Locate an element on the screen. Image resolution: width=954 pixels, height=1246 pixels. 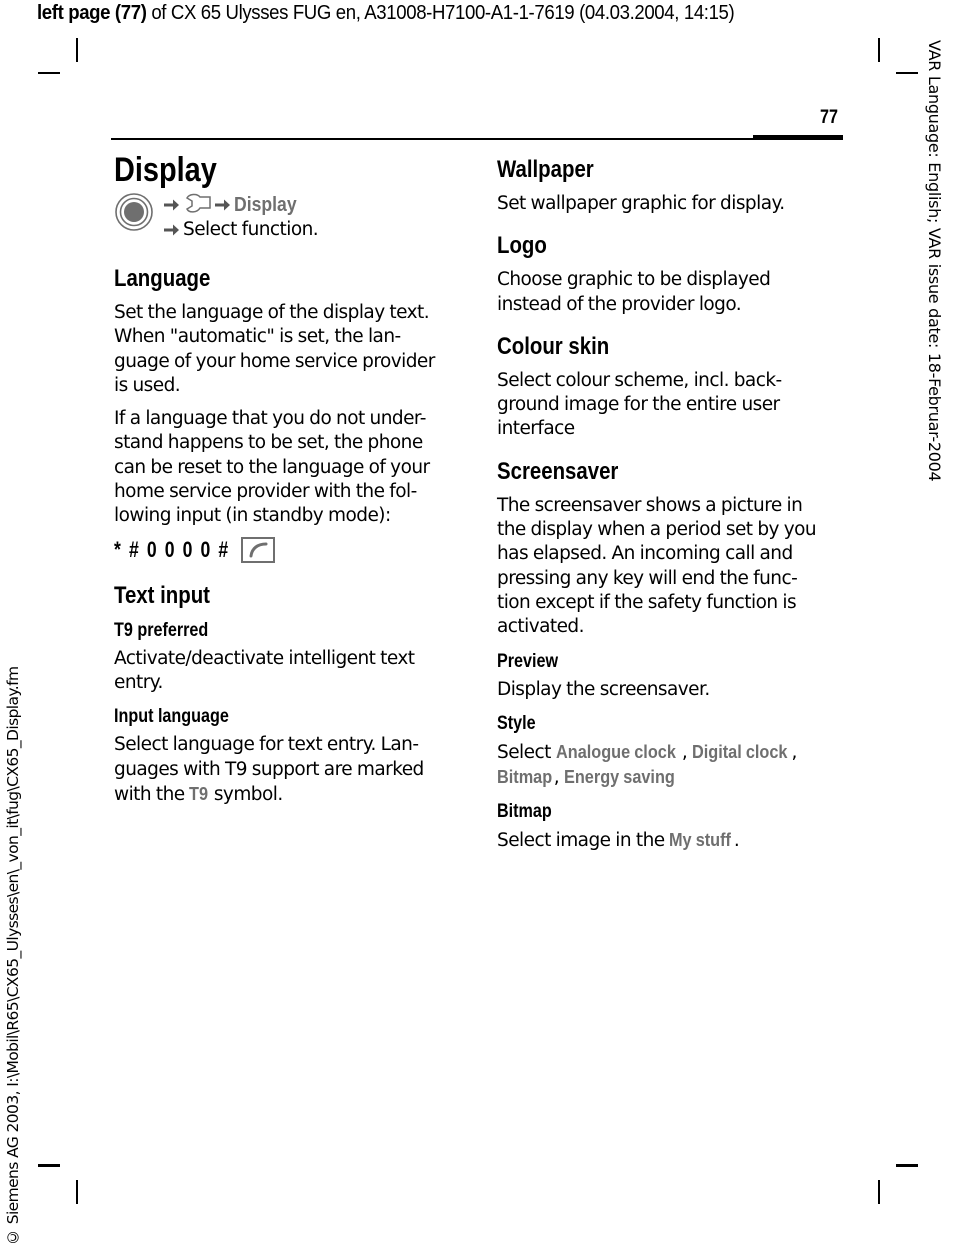
text-fragment: symbol. is located at coordinates (246, 794).